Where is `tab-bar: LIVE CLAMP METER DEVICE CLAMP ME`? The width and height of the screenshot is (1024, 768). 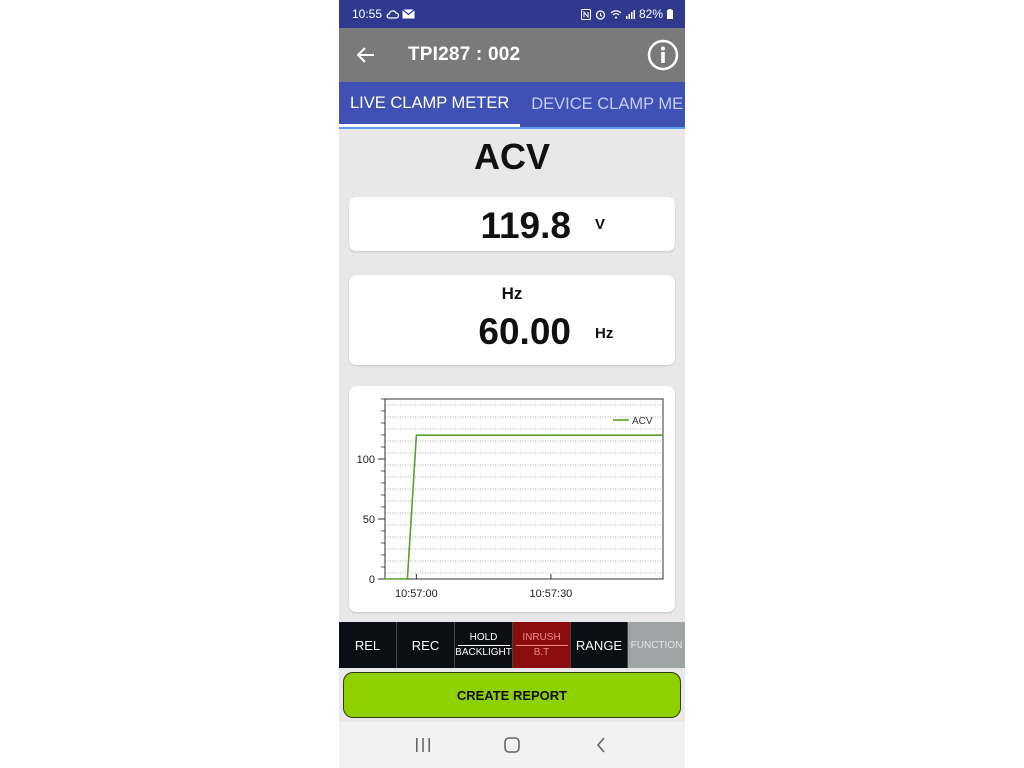
tab-bar: LIVE CLAMP METER DEVICE CLAMP ME is located at coordinates (512, 105).